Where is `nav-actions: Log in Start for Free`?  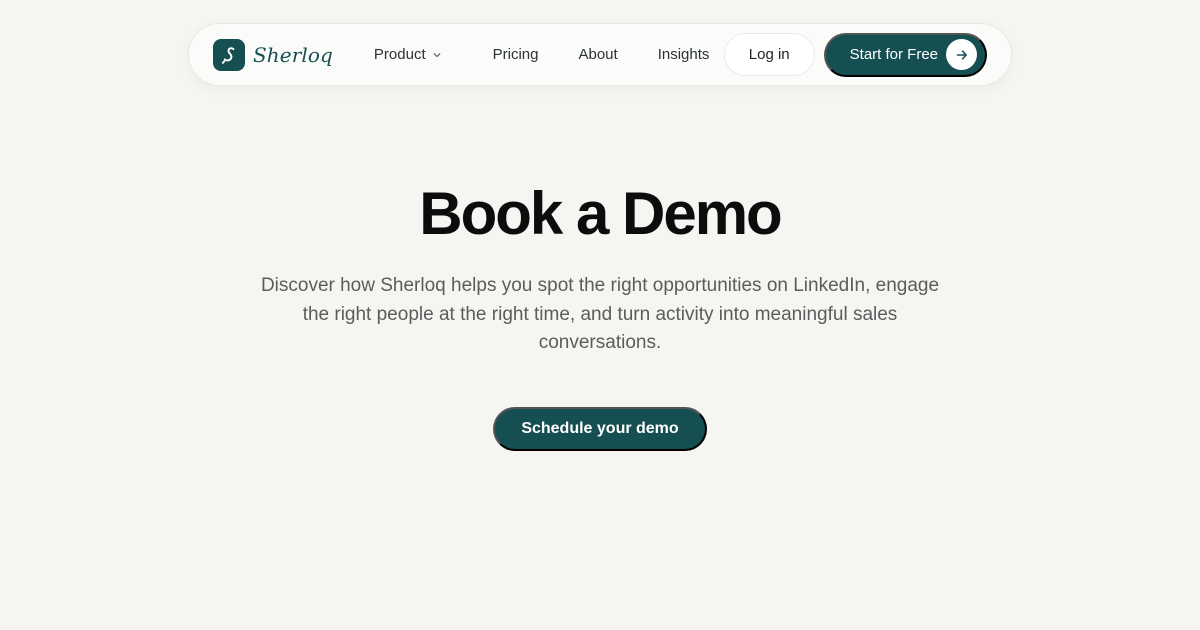
nav-actions: Log in Start for Free is located at coordinates (855, 54).